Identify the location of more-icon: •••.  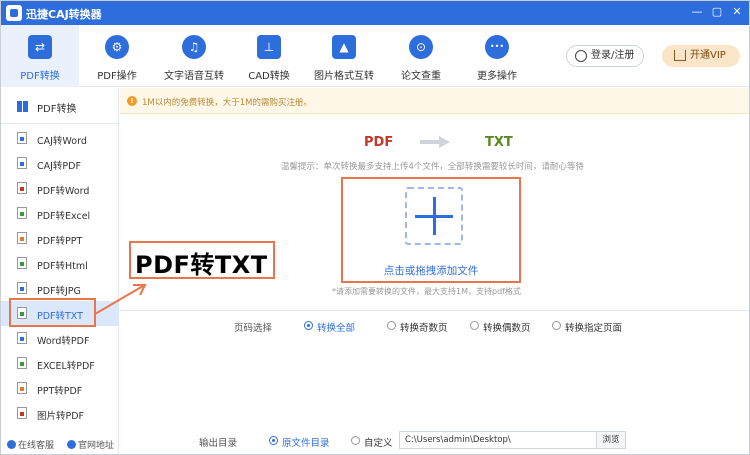
(497, 47).